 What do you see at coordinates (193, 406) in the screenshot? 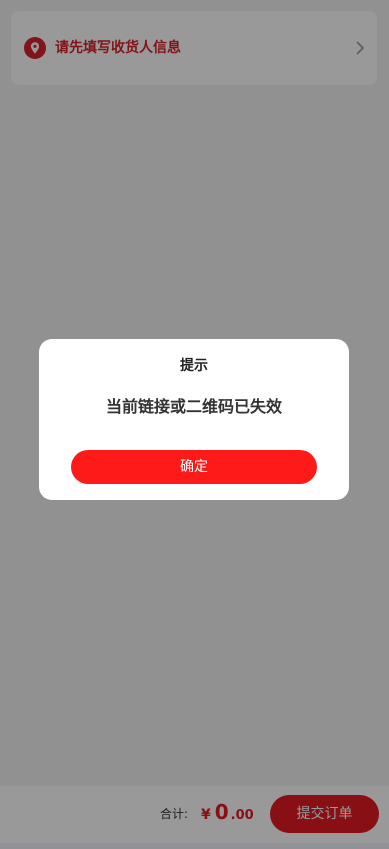
I see `dialog-message: 当前链接或二维码已失效` at bounding box center [193, 406].